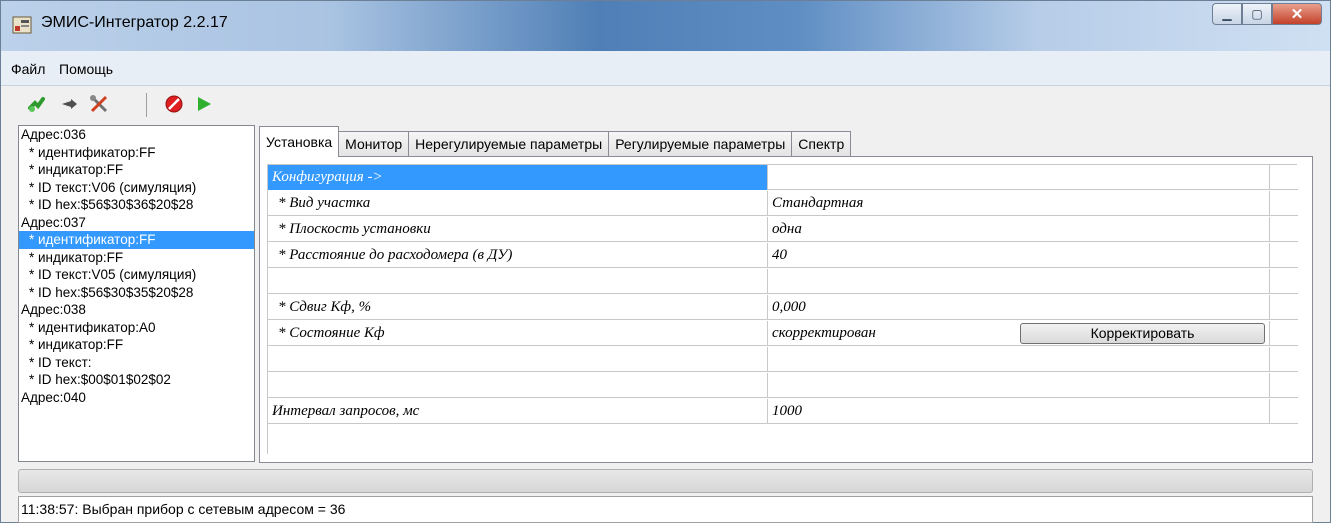  Describe the element at coordinates (86, 69) in the screenshot. I see `menu-help: Помощь` at that location.